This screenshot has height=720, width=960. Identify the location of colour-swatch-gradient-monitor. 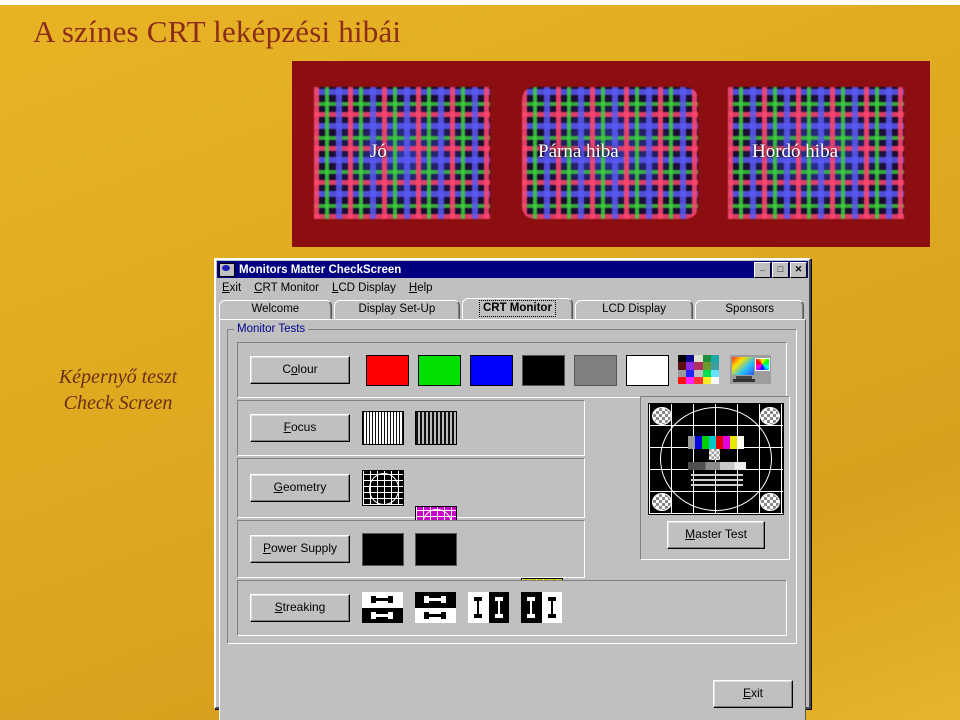
(750, 369).